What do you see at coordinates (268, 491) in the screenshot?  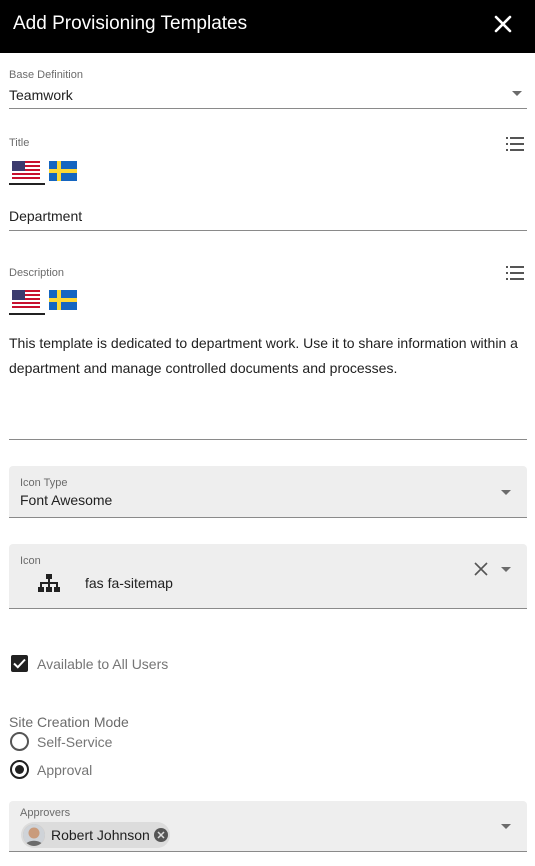 I see `icon-type-select: Icon Type Font Awesome` at bounding box center [268, 491].